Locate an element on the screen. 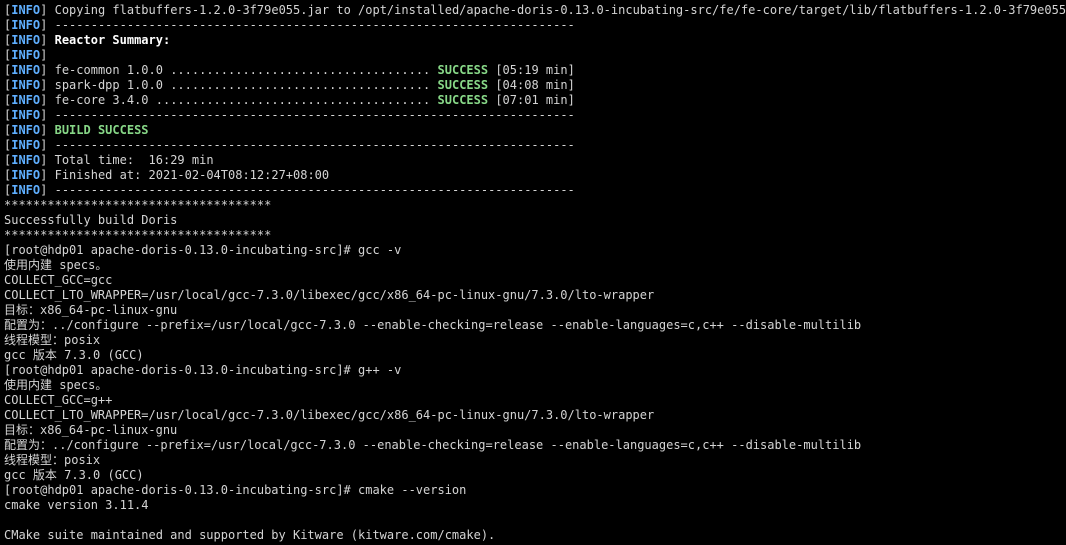  build-success-status: BUILD SUCCESS is located at coordinates (101, 130).